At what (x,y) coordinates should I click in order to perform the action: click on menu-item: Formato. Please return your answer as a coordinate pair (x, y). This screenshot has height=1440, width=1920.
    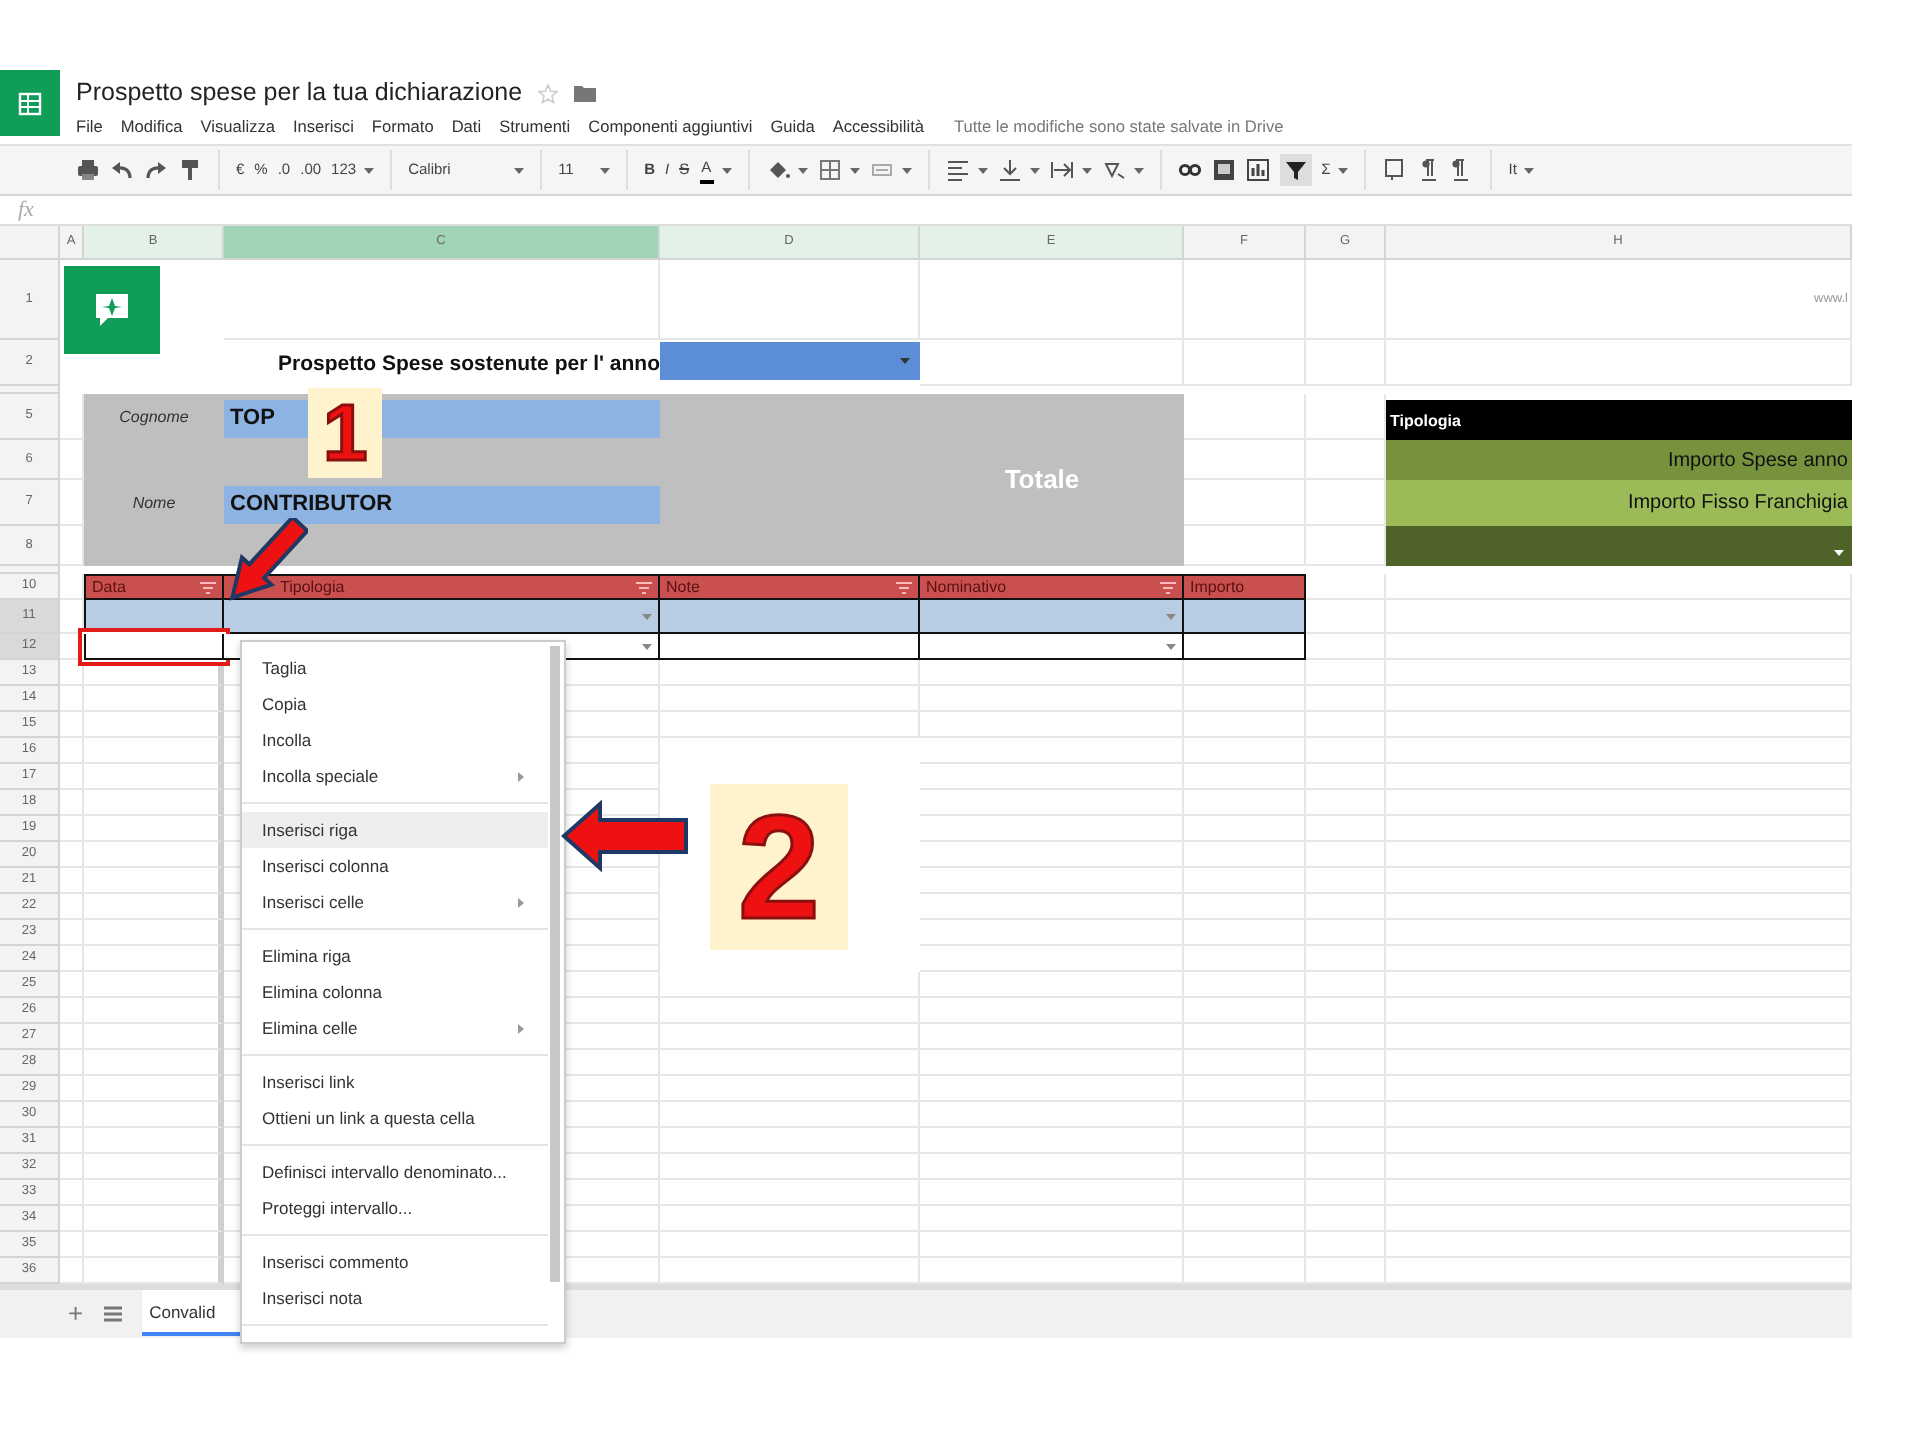
    Looking at the image, I should click on (402, 126).